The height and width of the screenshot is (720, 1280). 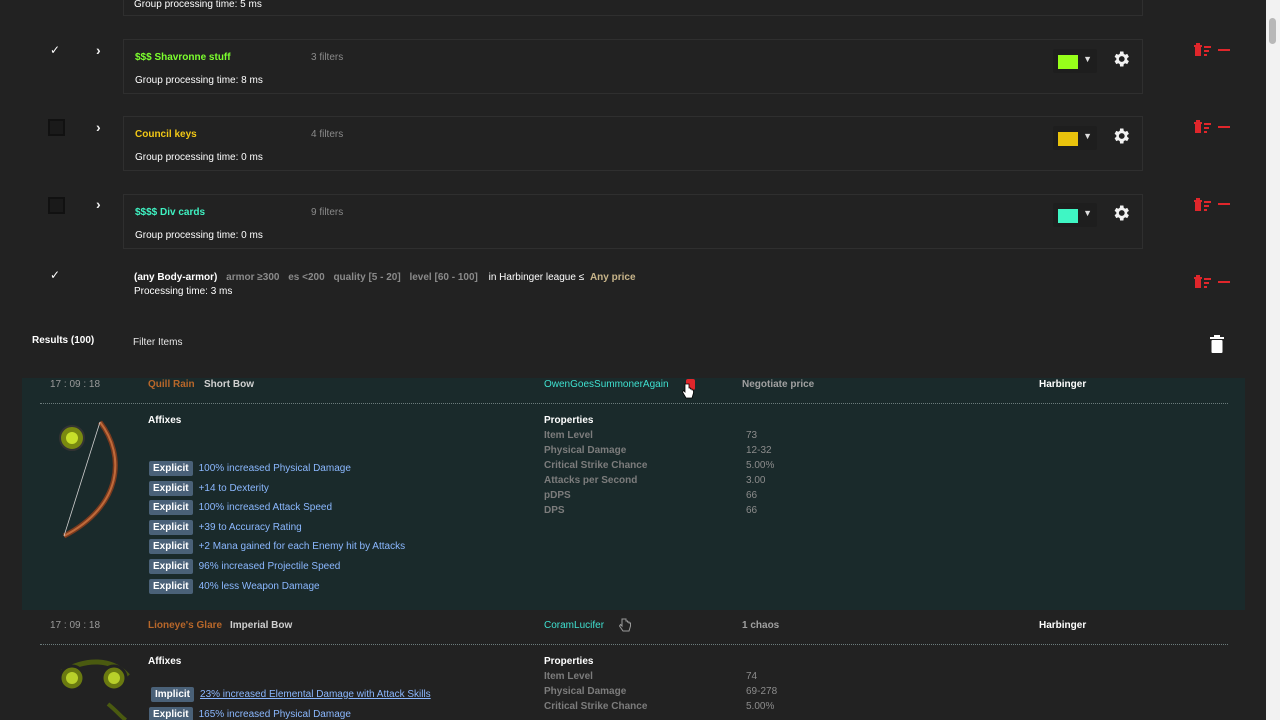 I want to click on property-value: 73, so click(x=752, y=435).